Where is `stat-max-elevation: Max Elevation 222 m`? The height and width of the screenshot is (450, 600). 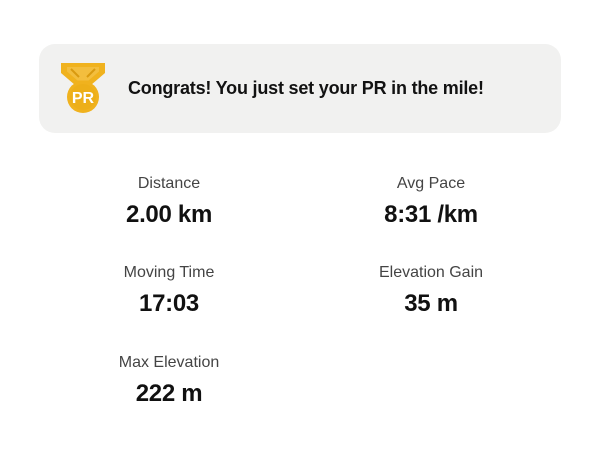
stat-max-elevation: Max Elevation 222 m is located at coordinates (169, 381).